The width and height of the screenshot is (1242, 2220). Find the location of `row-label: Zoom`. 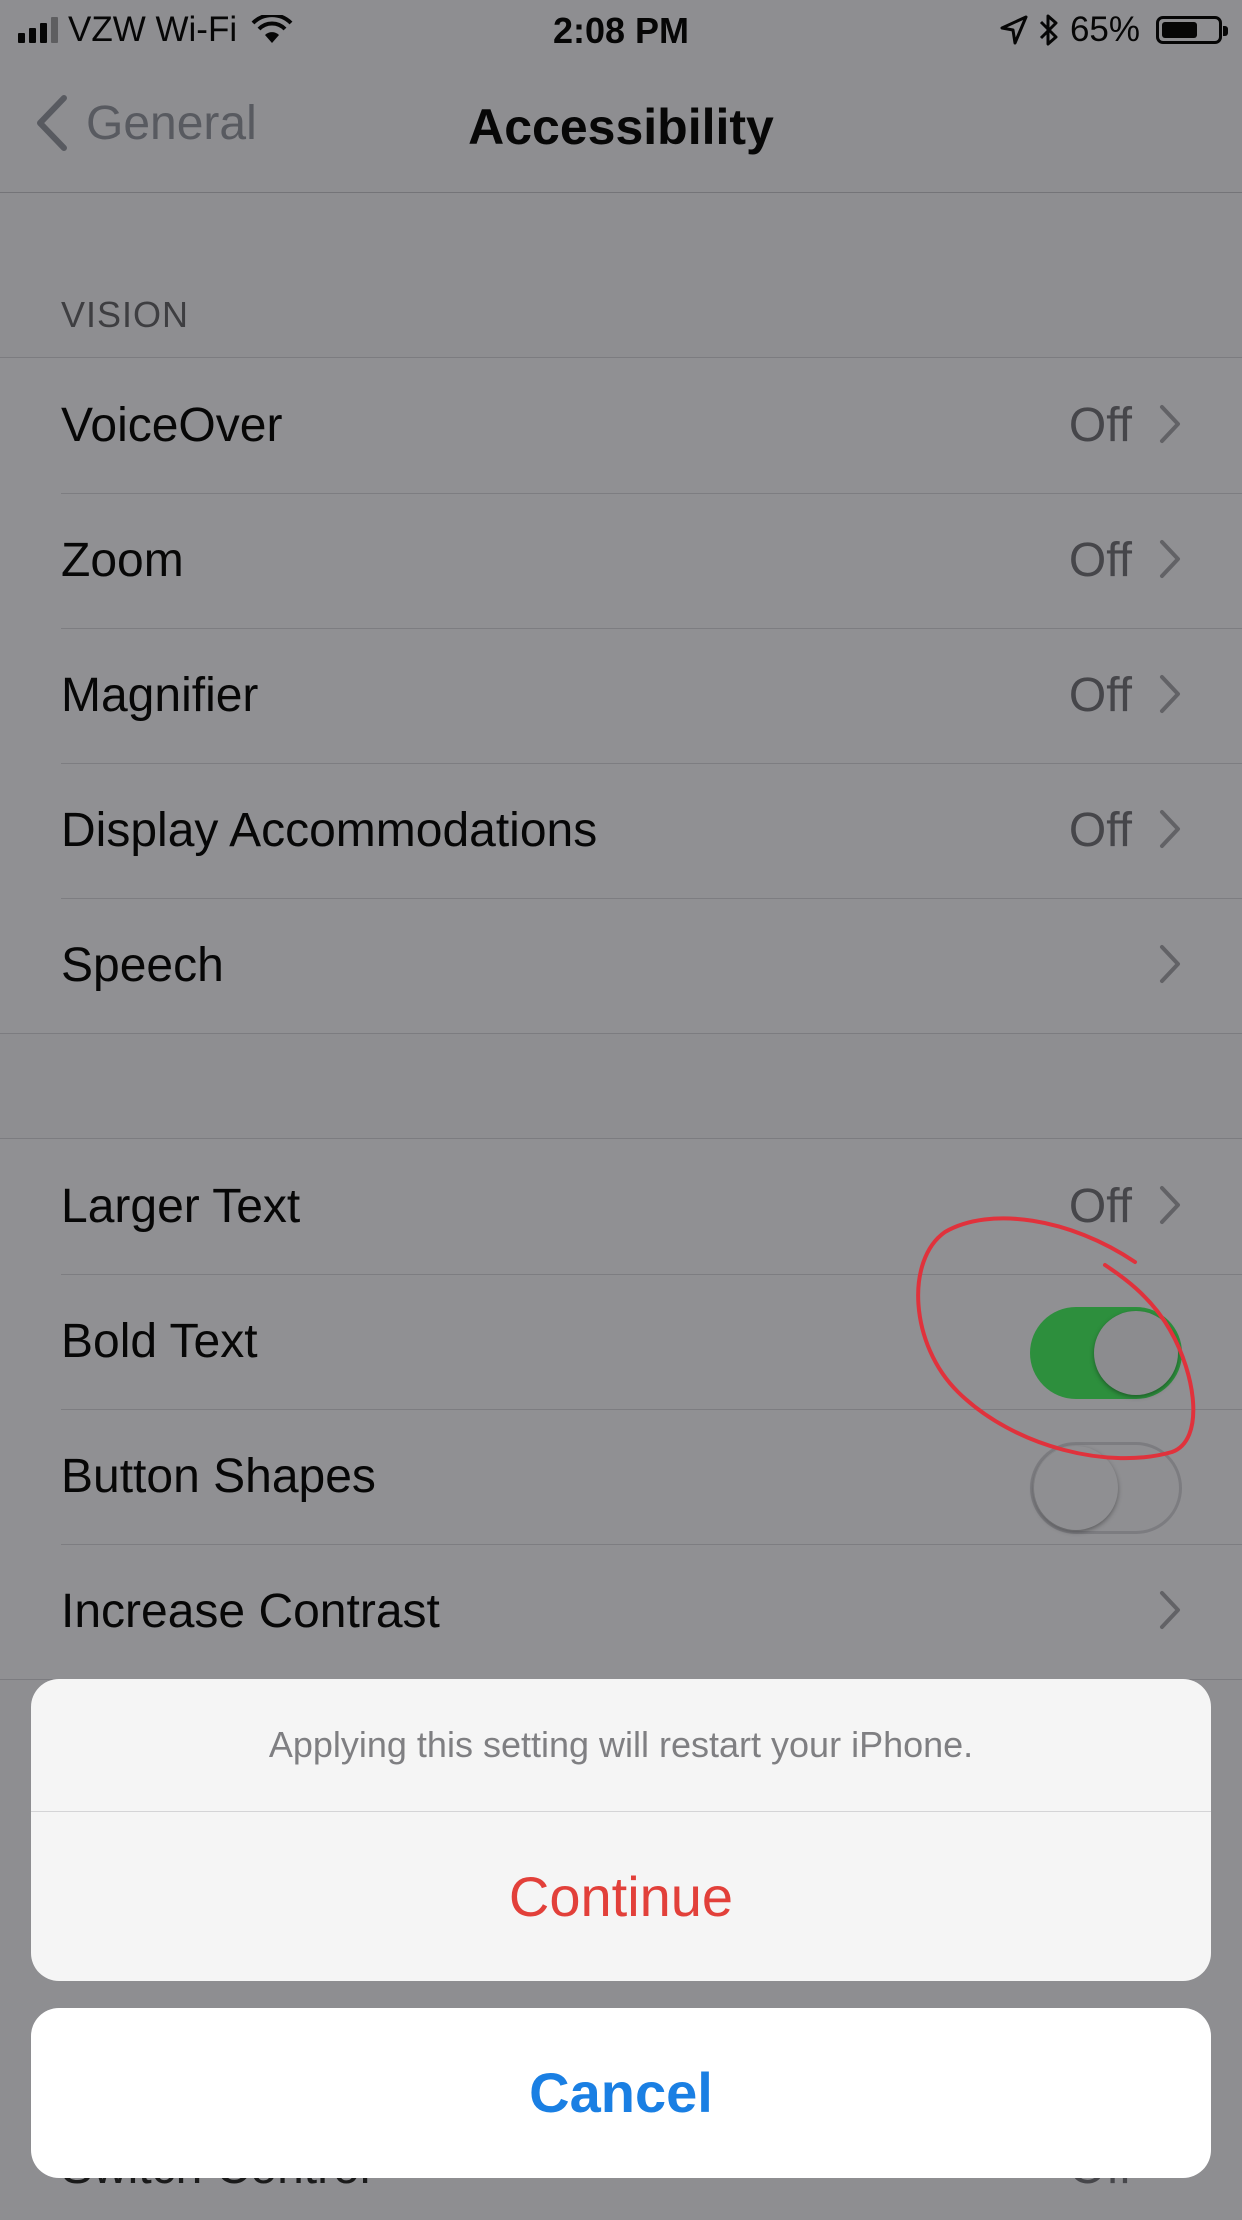

row-label: Zoom is located at coordinates (122, 560).